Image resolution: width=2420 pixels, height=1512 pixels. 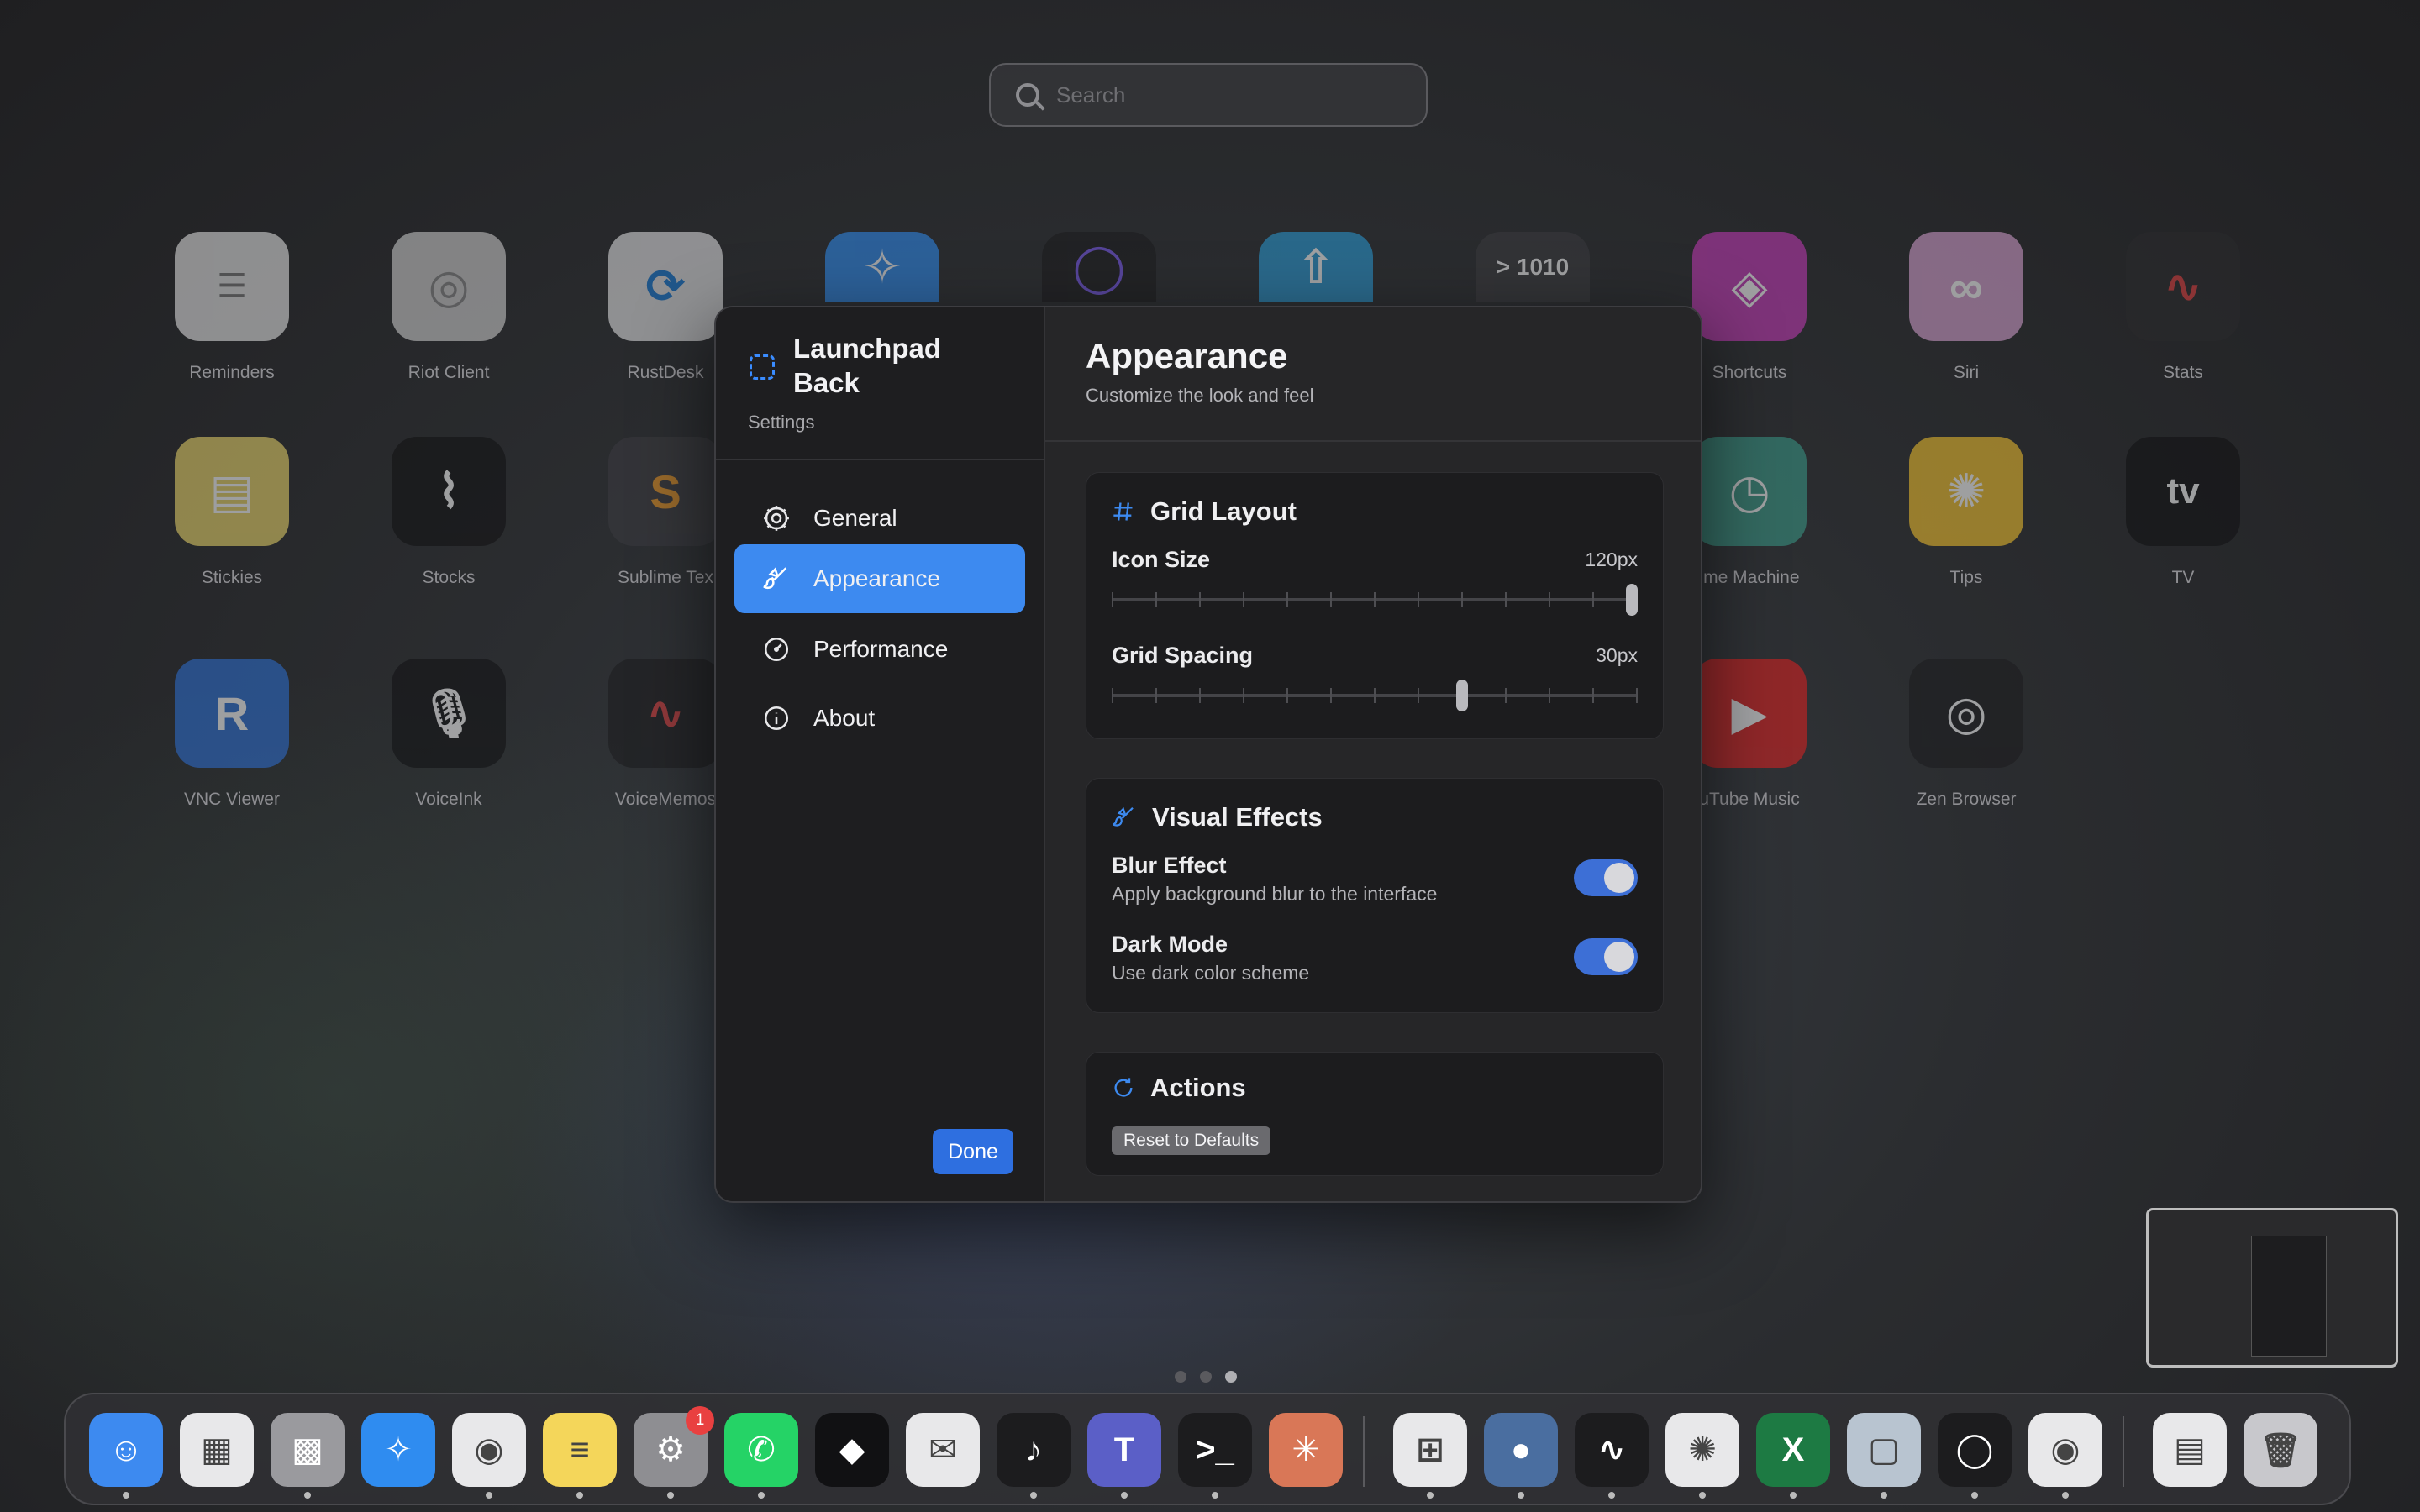 What do you see at coordinates (777, 649) in the screenshot?
I see `speedometer-icon` at bounding box center [777, 649].